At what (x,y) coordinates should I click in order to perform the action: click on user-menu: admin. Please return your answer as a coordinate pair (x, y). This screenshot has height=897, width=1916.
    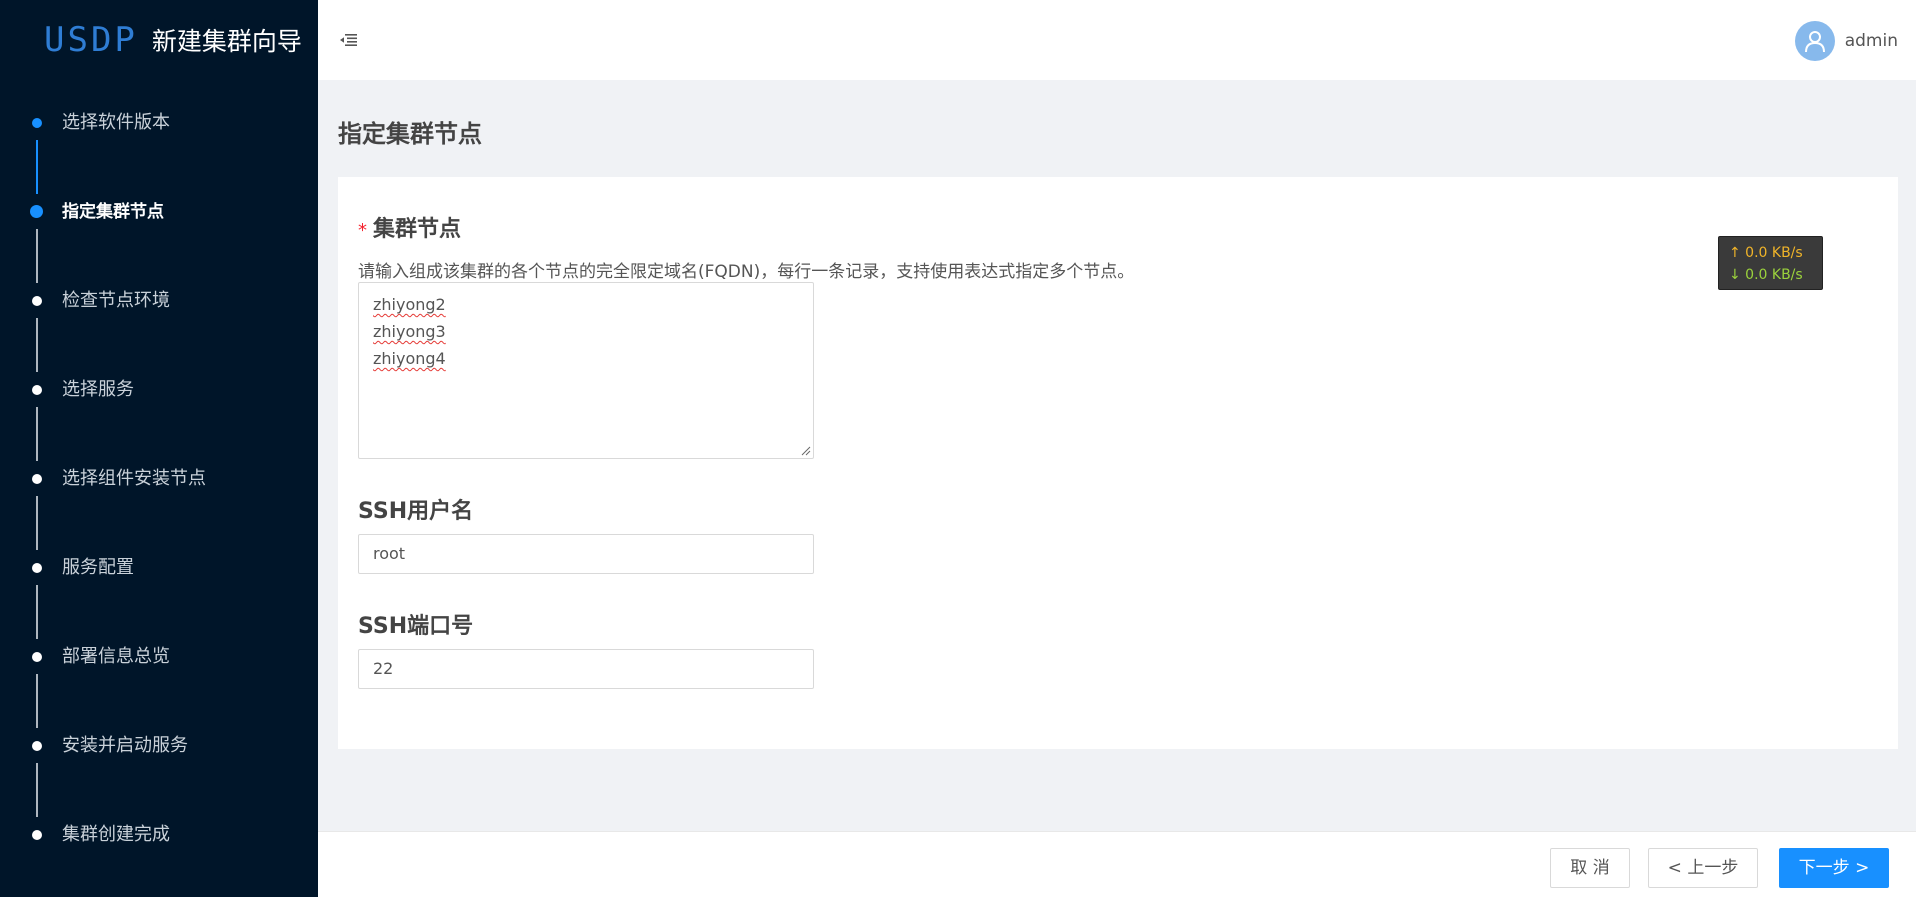
    Looking at the image, I should click on (1846, 41).